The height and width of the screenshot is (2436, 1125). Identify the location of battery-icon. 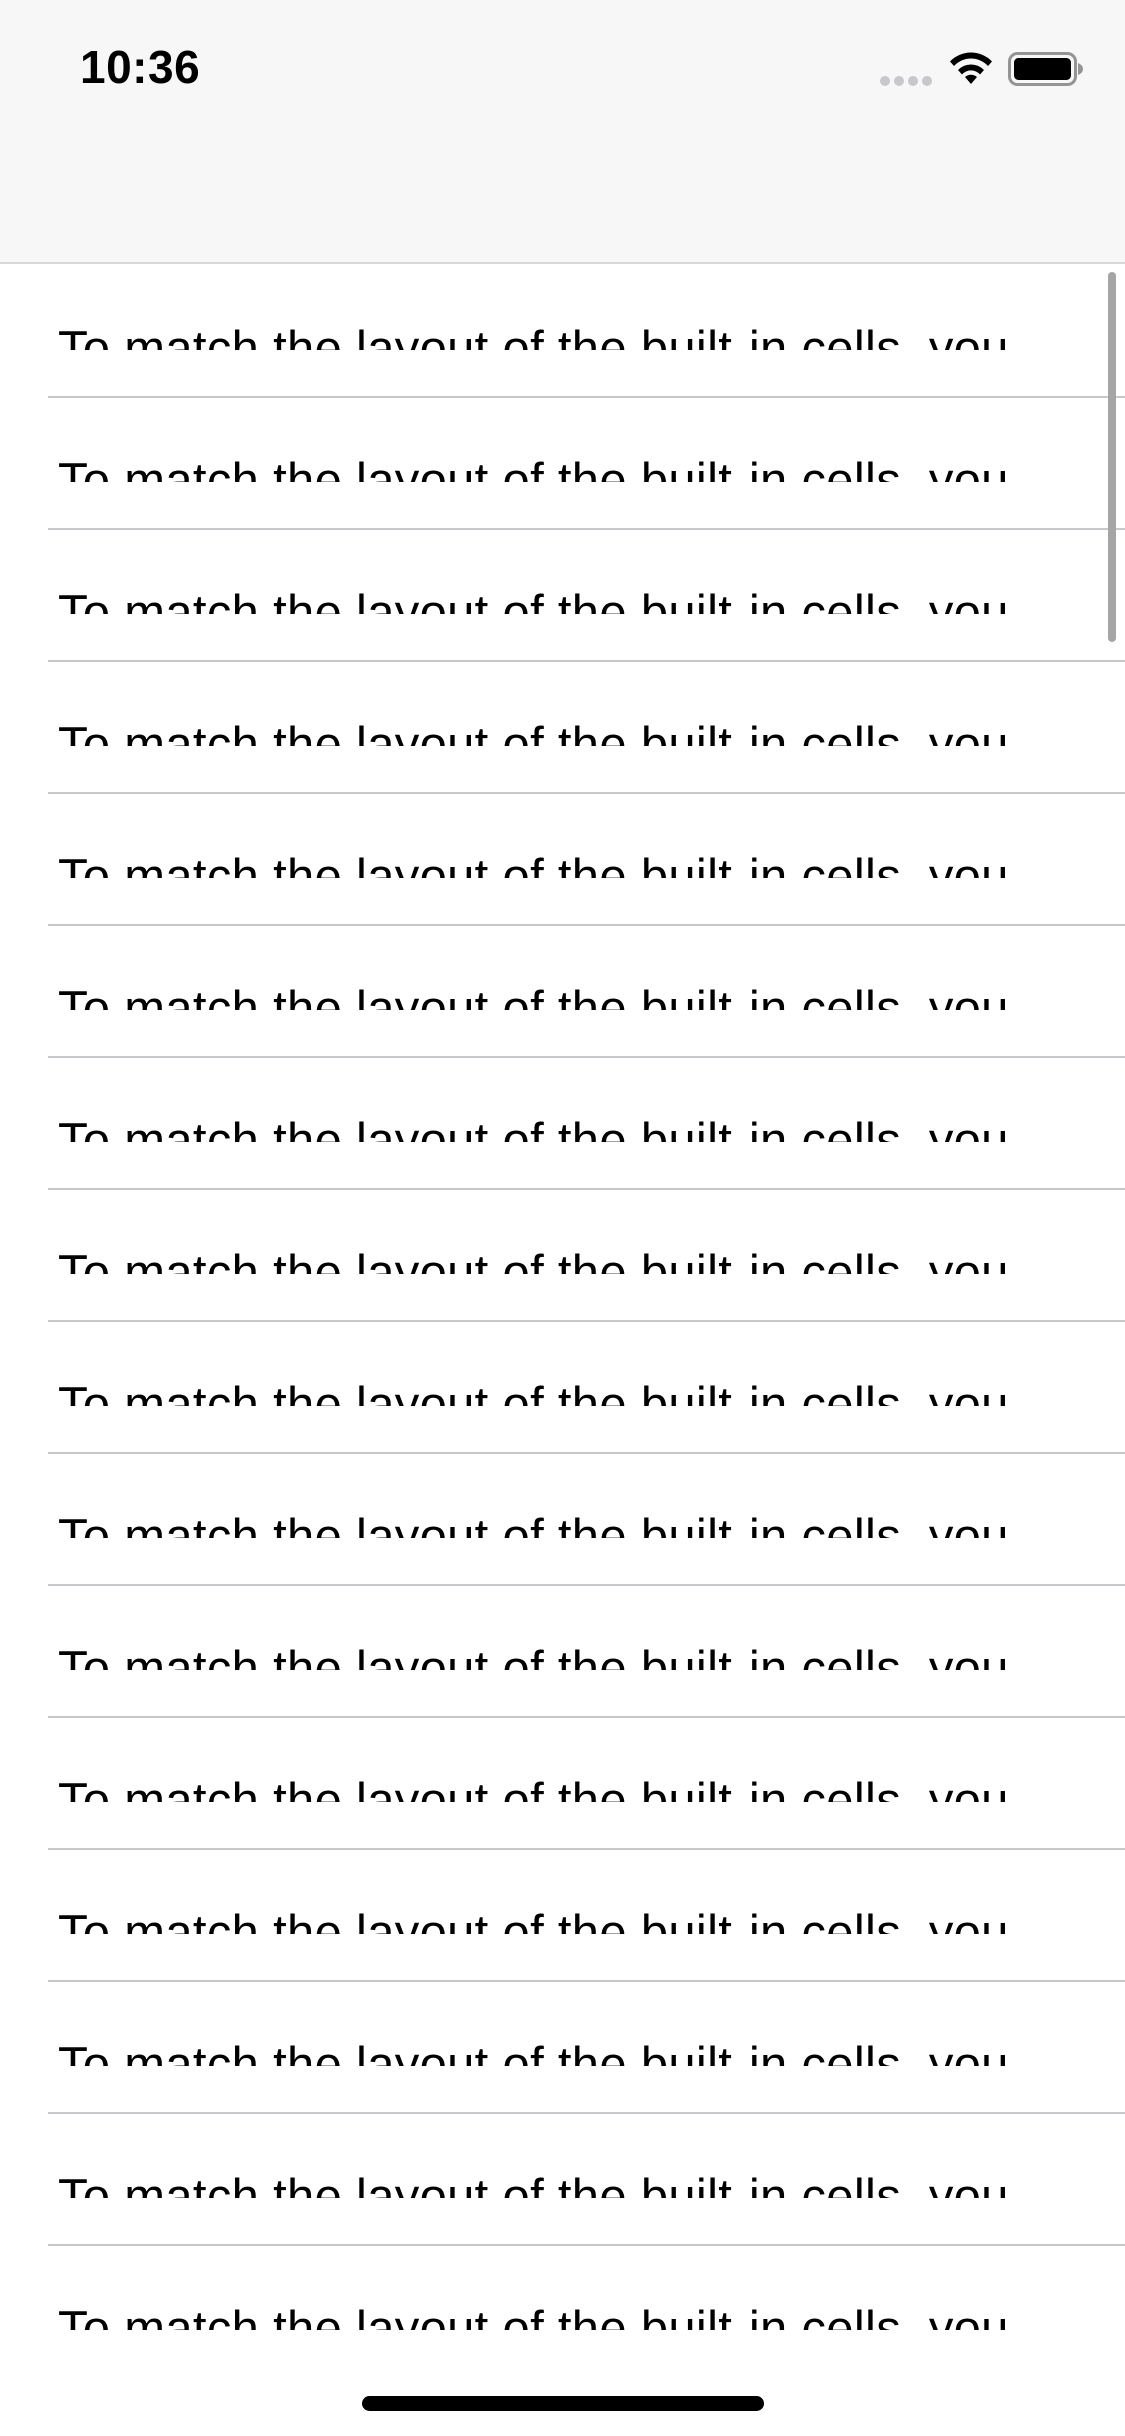
(1045, 69).